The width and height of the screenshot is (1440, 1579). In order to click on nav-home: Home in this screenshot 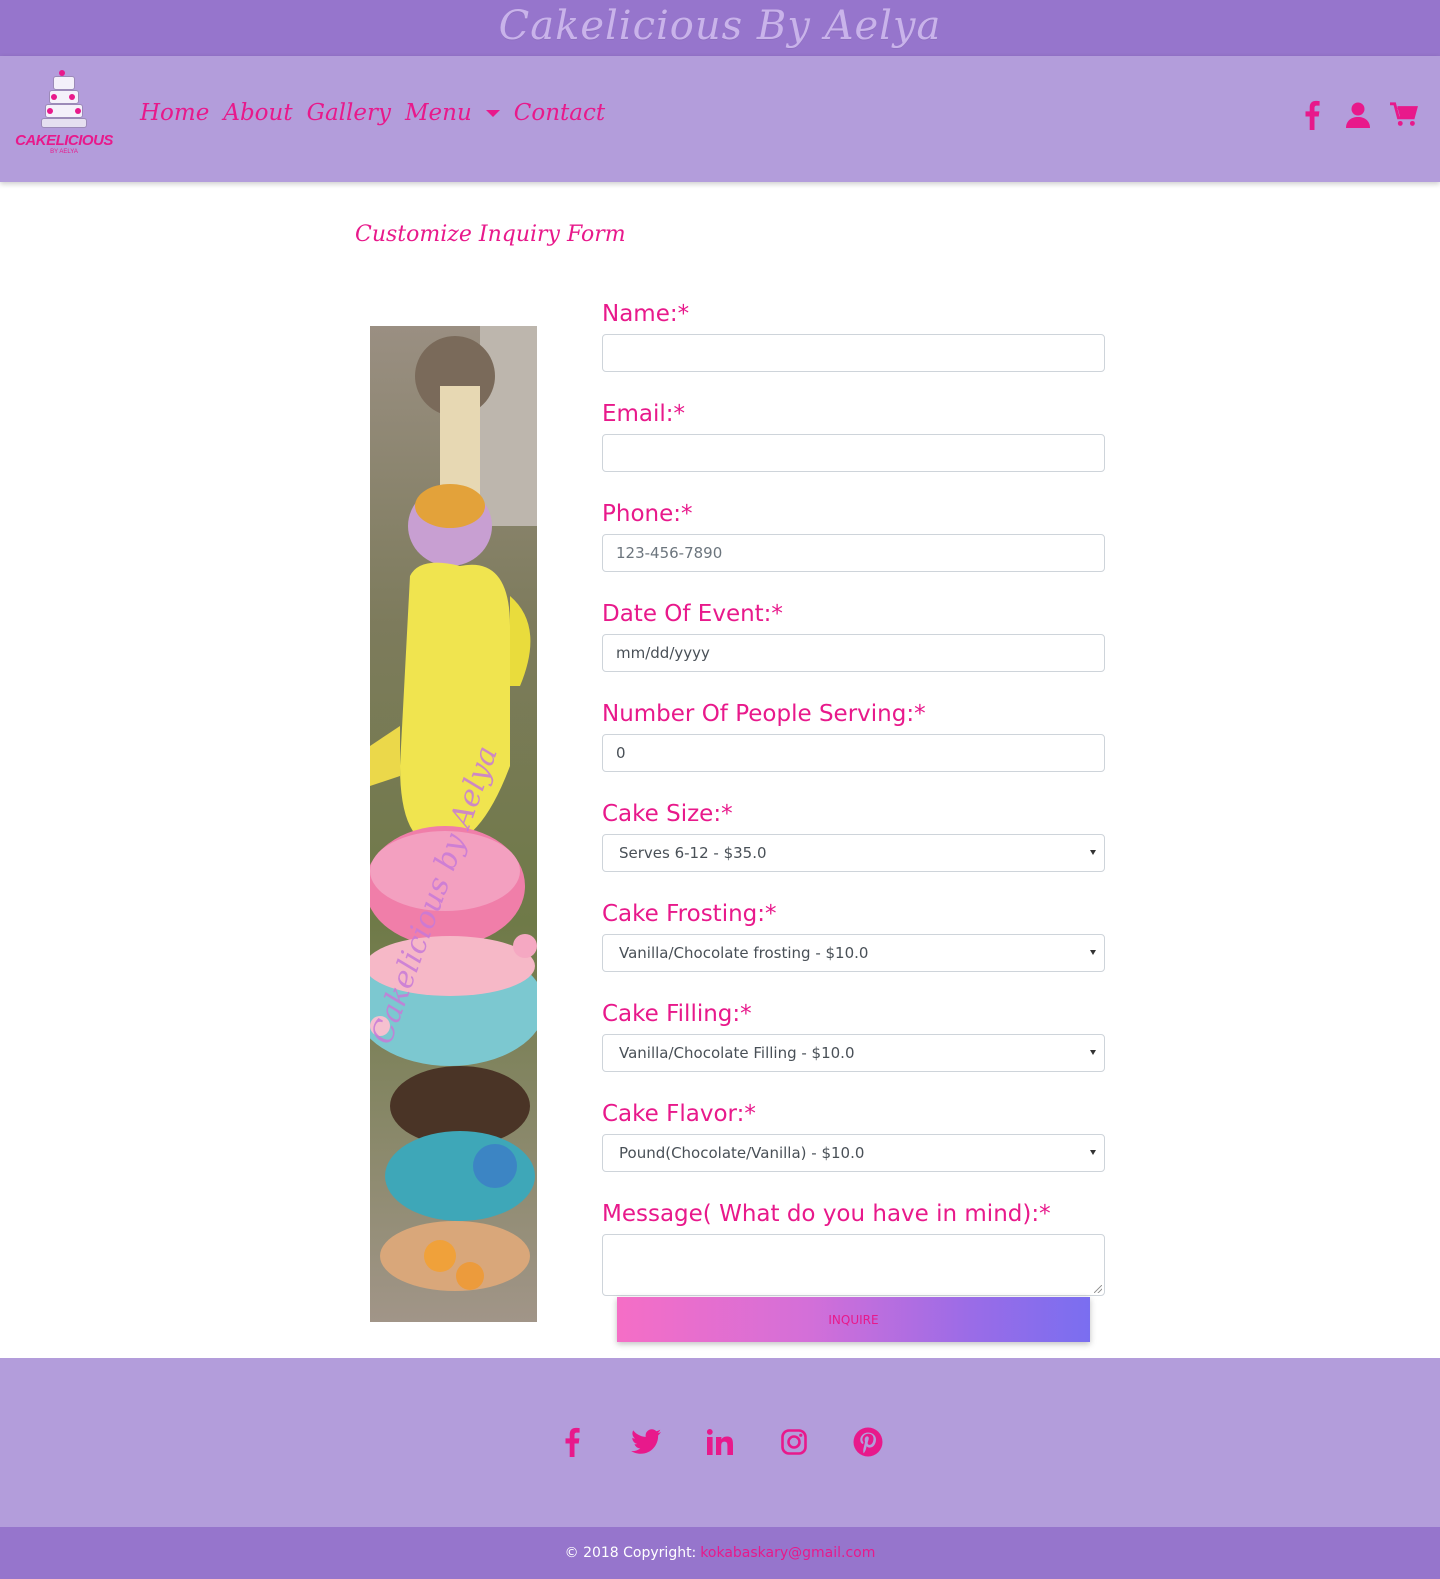, I will do `click(174, 113)`.